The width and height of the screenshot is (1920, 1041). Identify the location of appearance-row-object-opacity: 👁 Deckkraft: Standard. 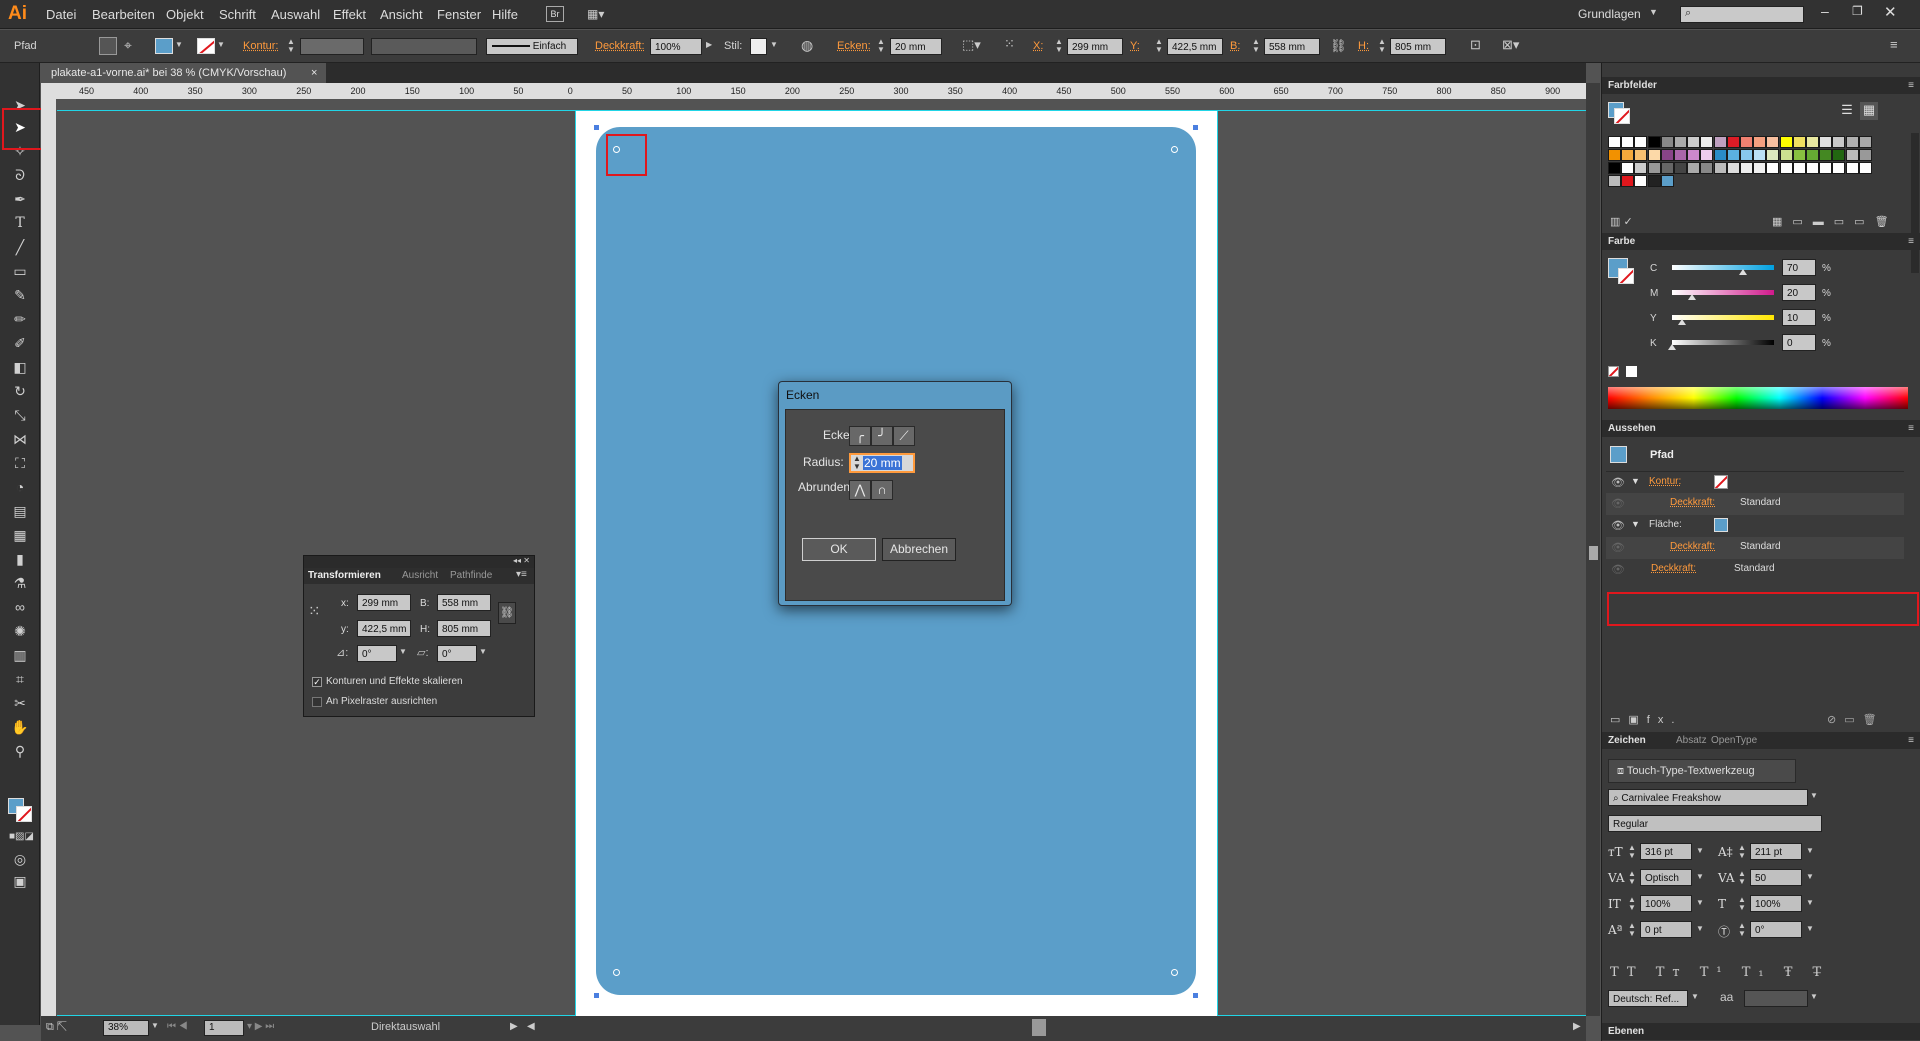
(1755, 570).